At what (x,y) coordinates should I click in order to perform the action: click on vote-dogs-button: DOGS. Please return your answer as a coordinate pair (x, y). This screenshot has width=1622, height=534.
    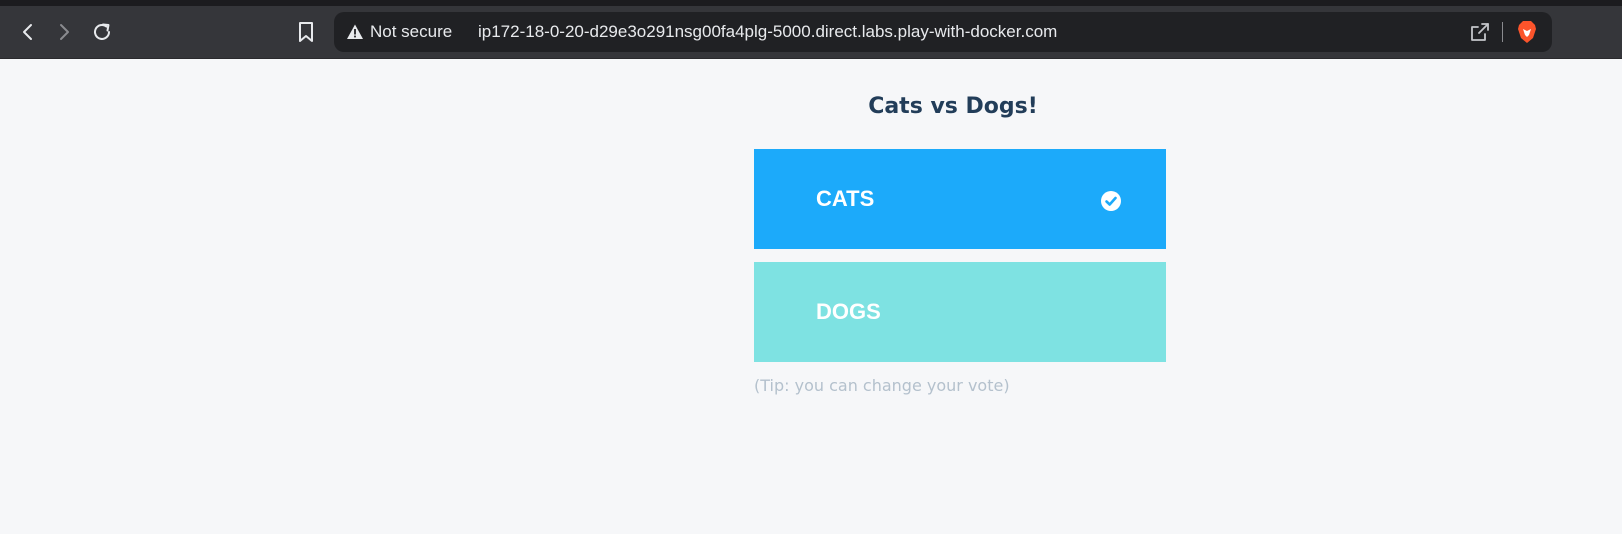
    Looking at the image, I should click on (960, 312).